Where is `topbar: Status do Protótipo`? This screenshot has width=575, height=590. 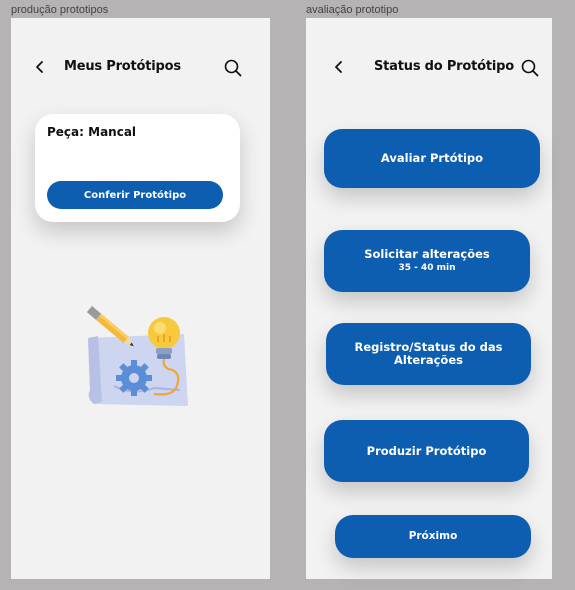
topbar: Status do Protótipo is located at coordinates (429, 68).